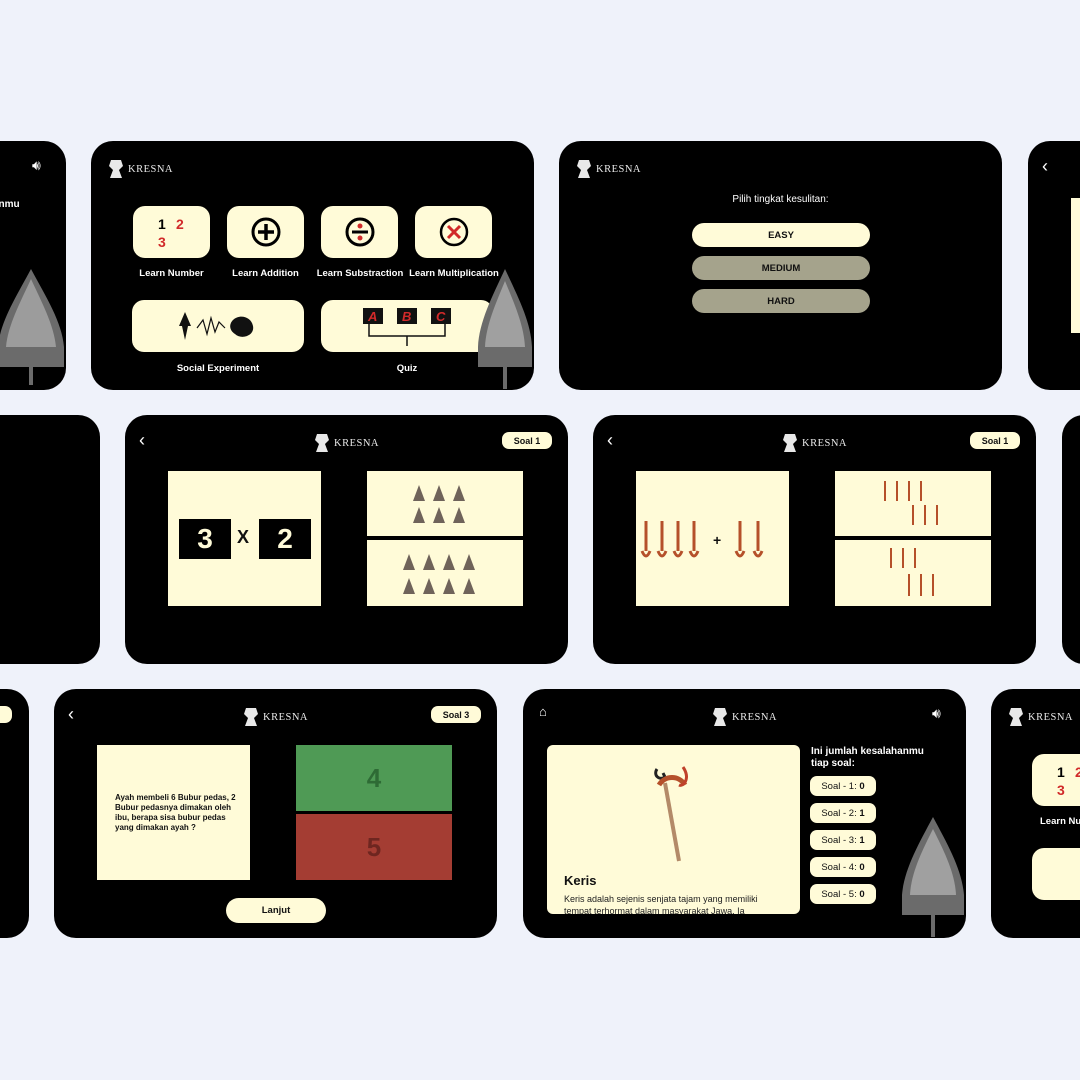 This screenshot has height=1080, width=1080. Describe the element at coordinates (1071, 539) in the screenshot. I see `card-fragment-right-middle` at that location.